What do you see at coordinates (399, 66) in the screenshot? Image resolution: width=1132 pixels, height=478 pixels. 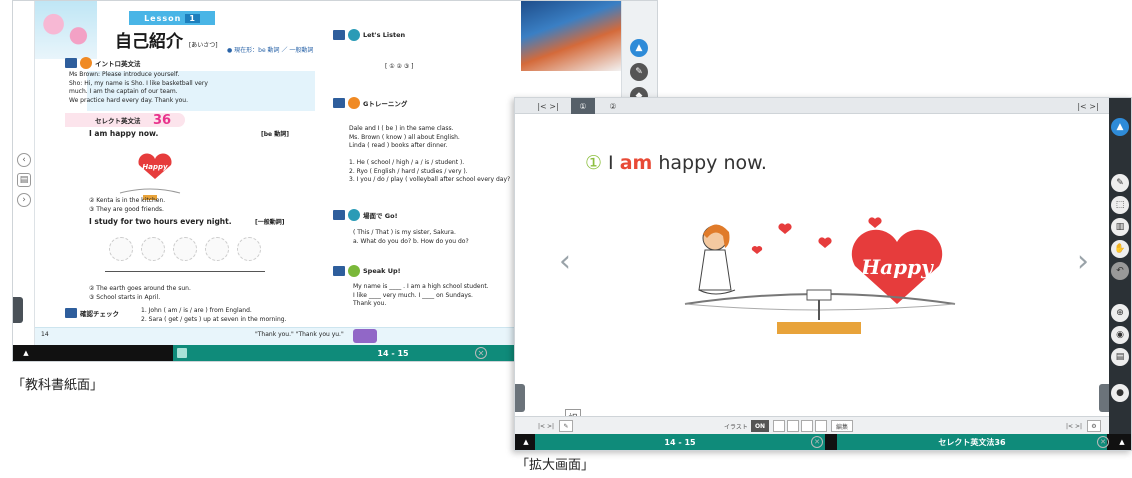 I see `listen-choices: [ ① ② ③ ]` at bounding box center [399, 66].